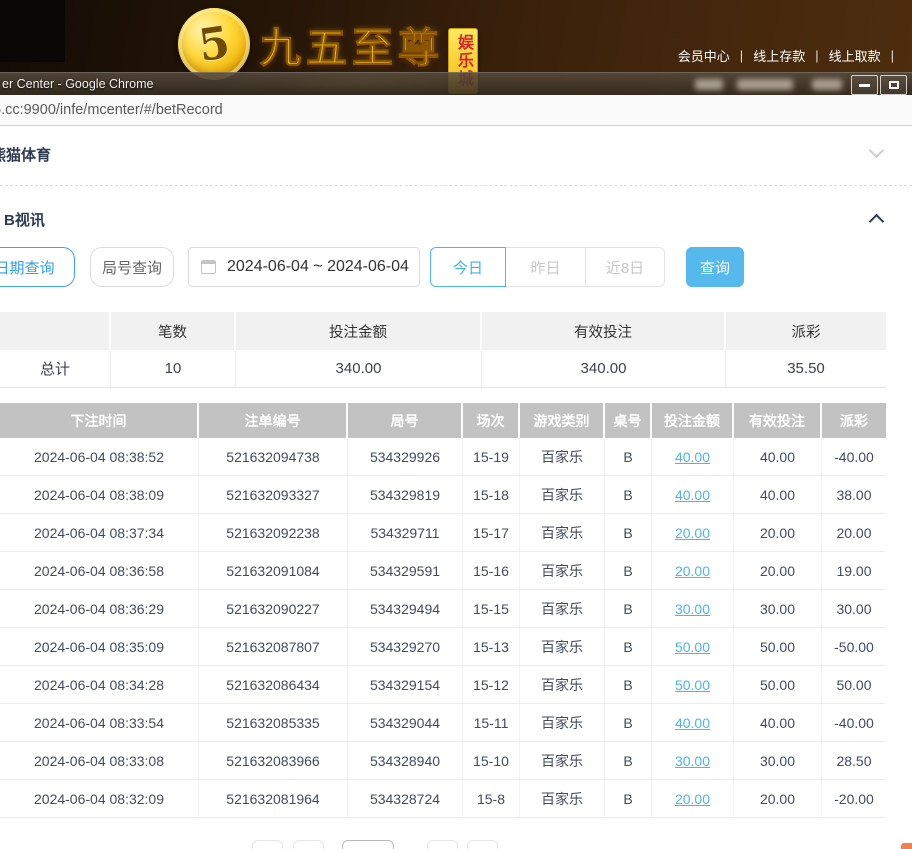 This screenshot has height=849, width=912. What do you see at coordinates (443, 369) in the screenshot?
I see `summary-total-row: 总计 10 340.00 340.00 35.50` at bounding box center [443, 369].